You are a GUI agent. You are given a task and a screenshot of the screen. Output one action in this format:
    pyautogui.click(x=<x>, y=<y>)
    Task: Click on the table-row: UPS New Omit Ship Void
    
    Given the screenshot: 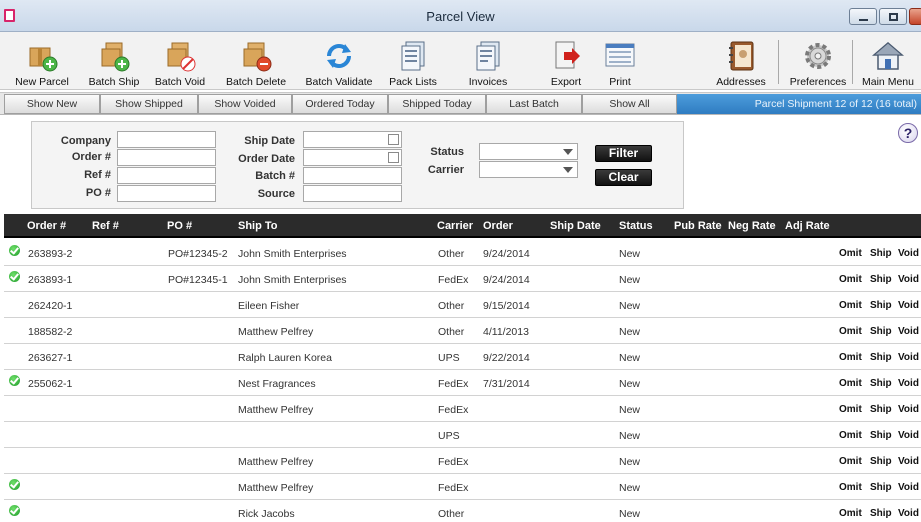 What is the action you would take?
    pyautogui.click(x=462, y=435)
    